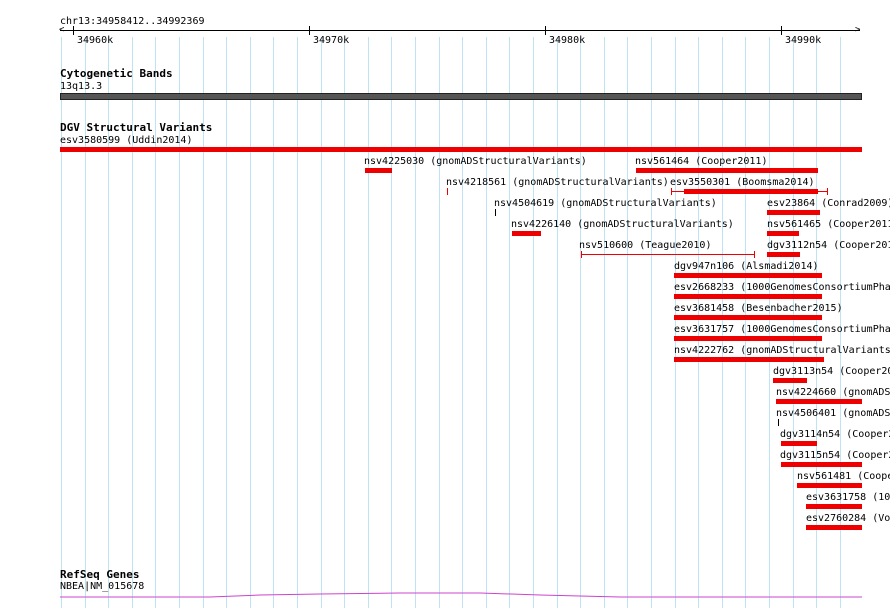  I want to click on cytoband-label: 13q13.3, so click(81, 86).